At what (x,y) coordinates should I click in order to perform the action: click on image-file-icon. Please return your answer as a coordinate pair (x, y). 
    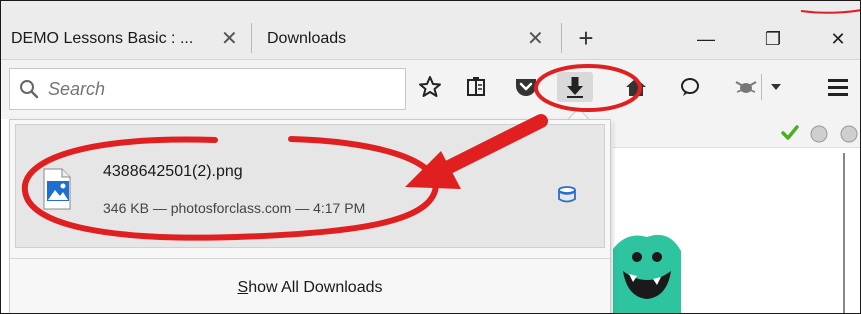
    Looking at the image, I should click on (57, 189).